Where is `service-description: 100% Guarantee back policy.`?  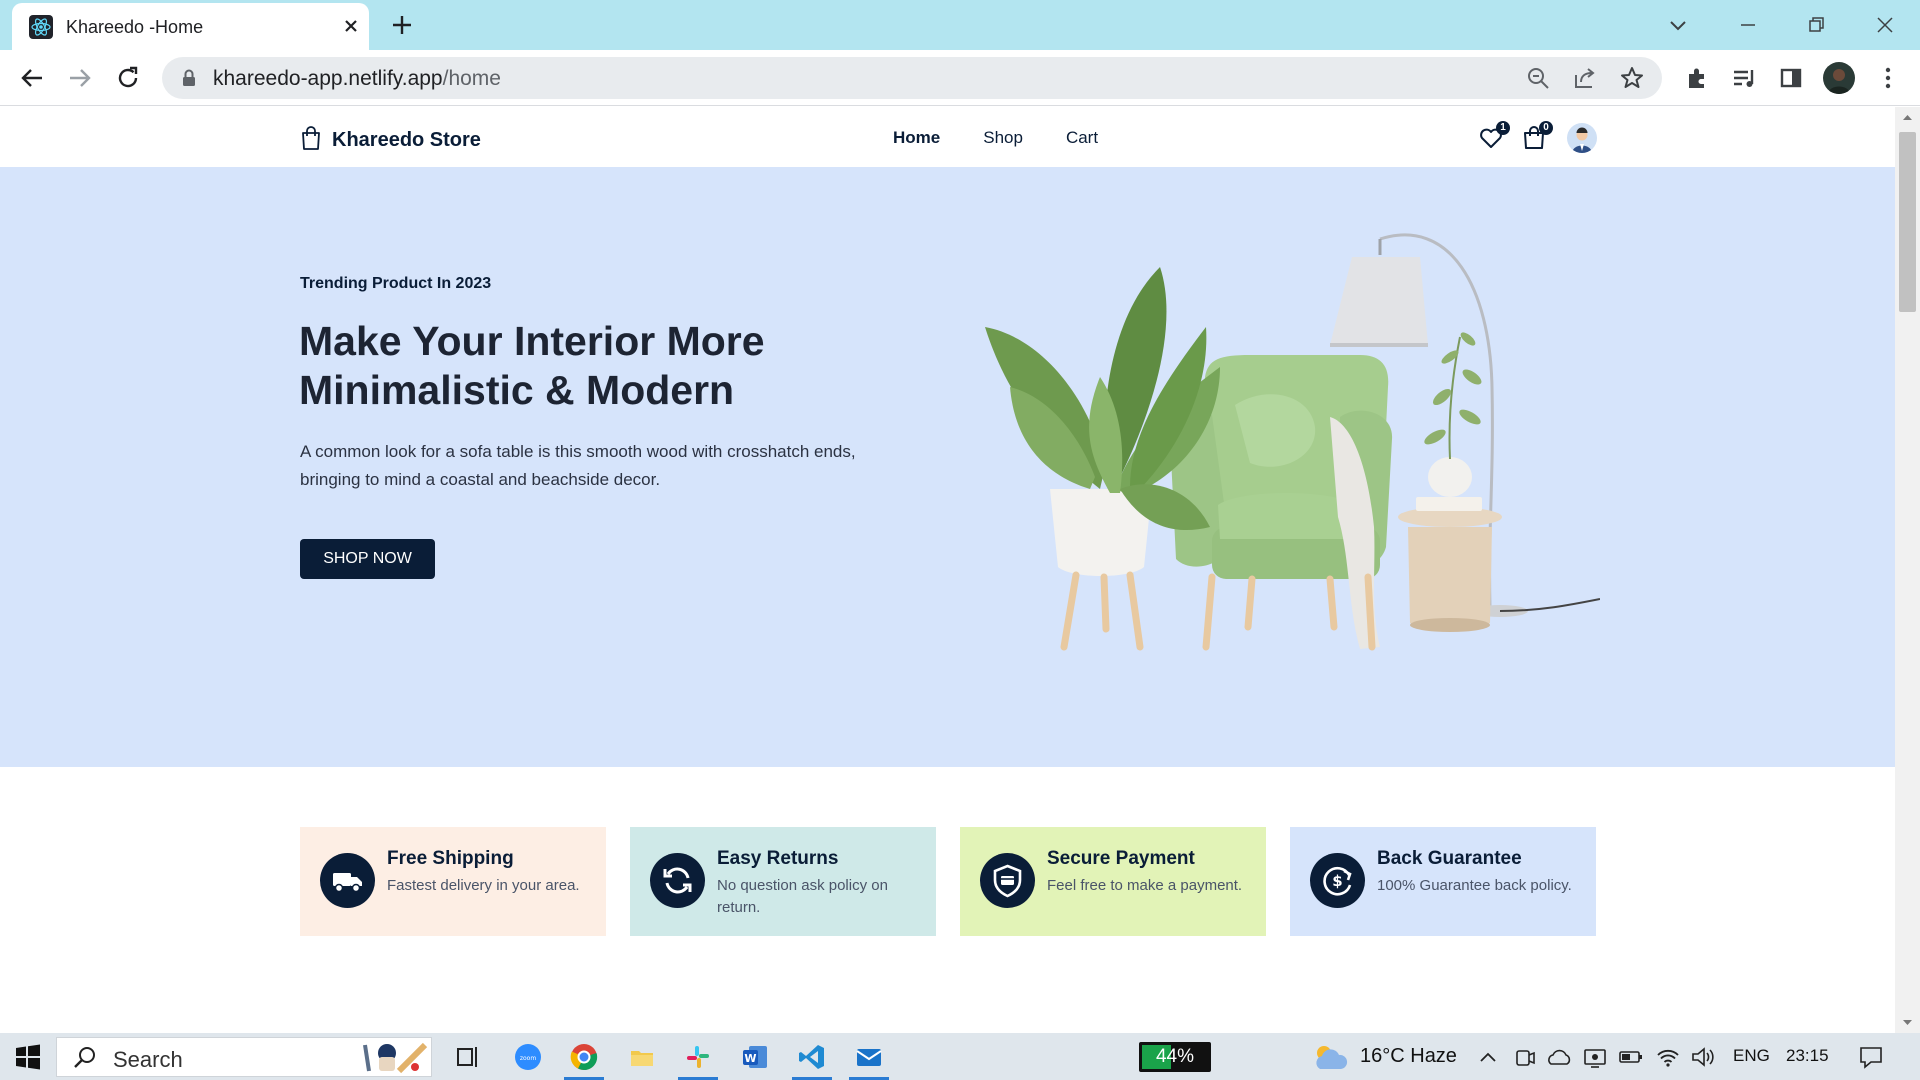
service-description: 100% Guarantee back policy. is located at coordinates (1474, 885).